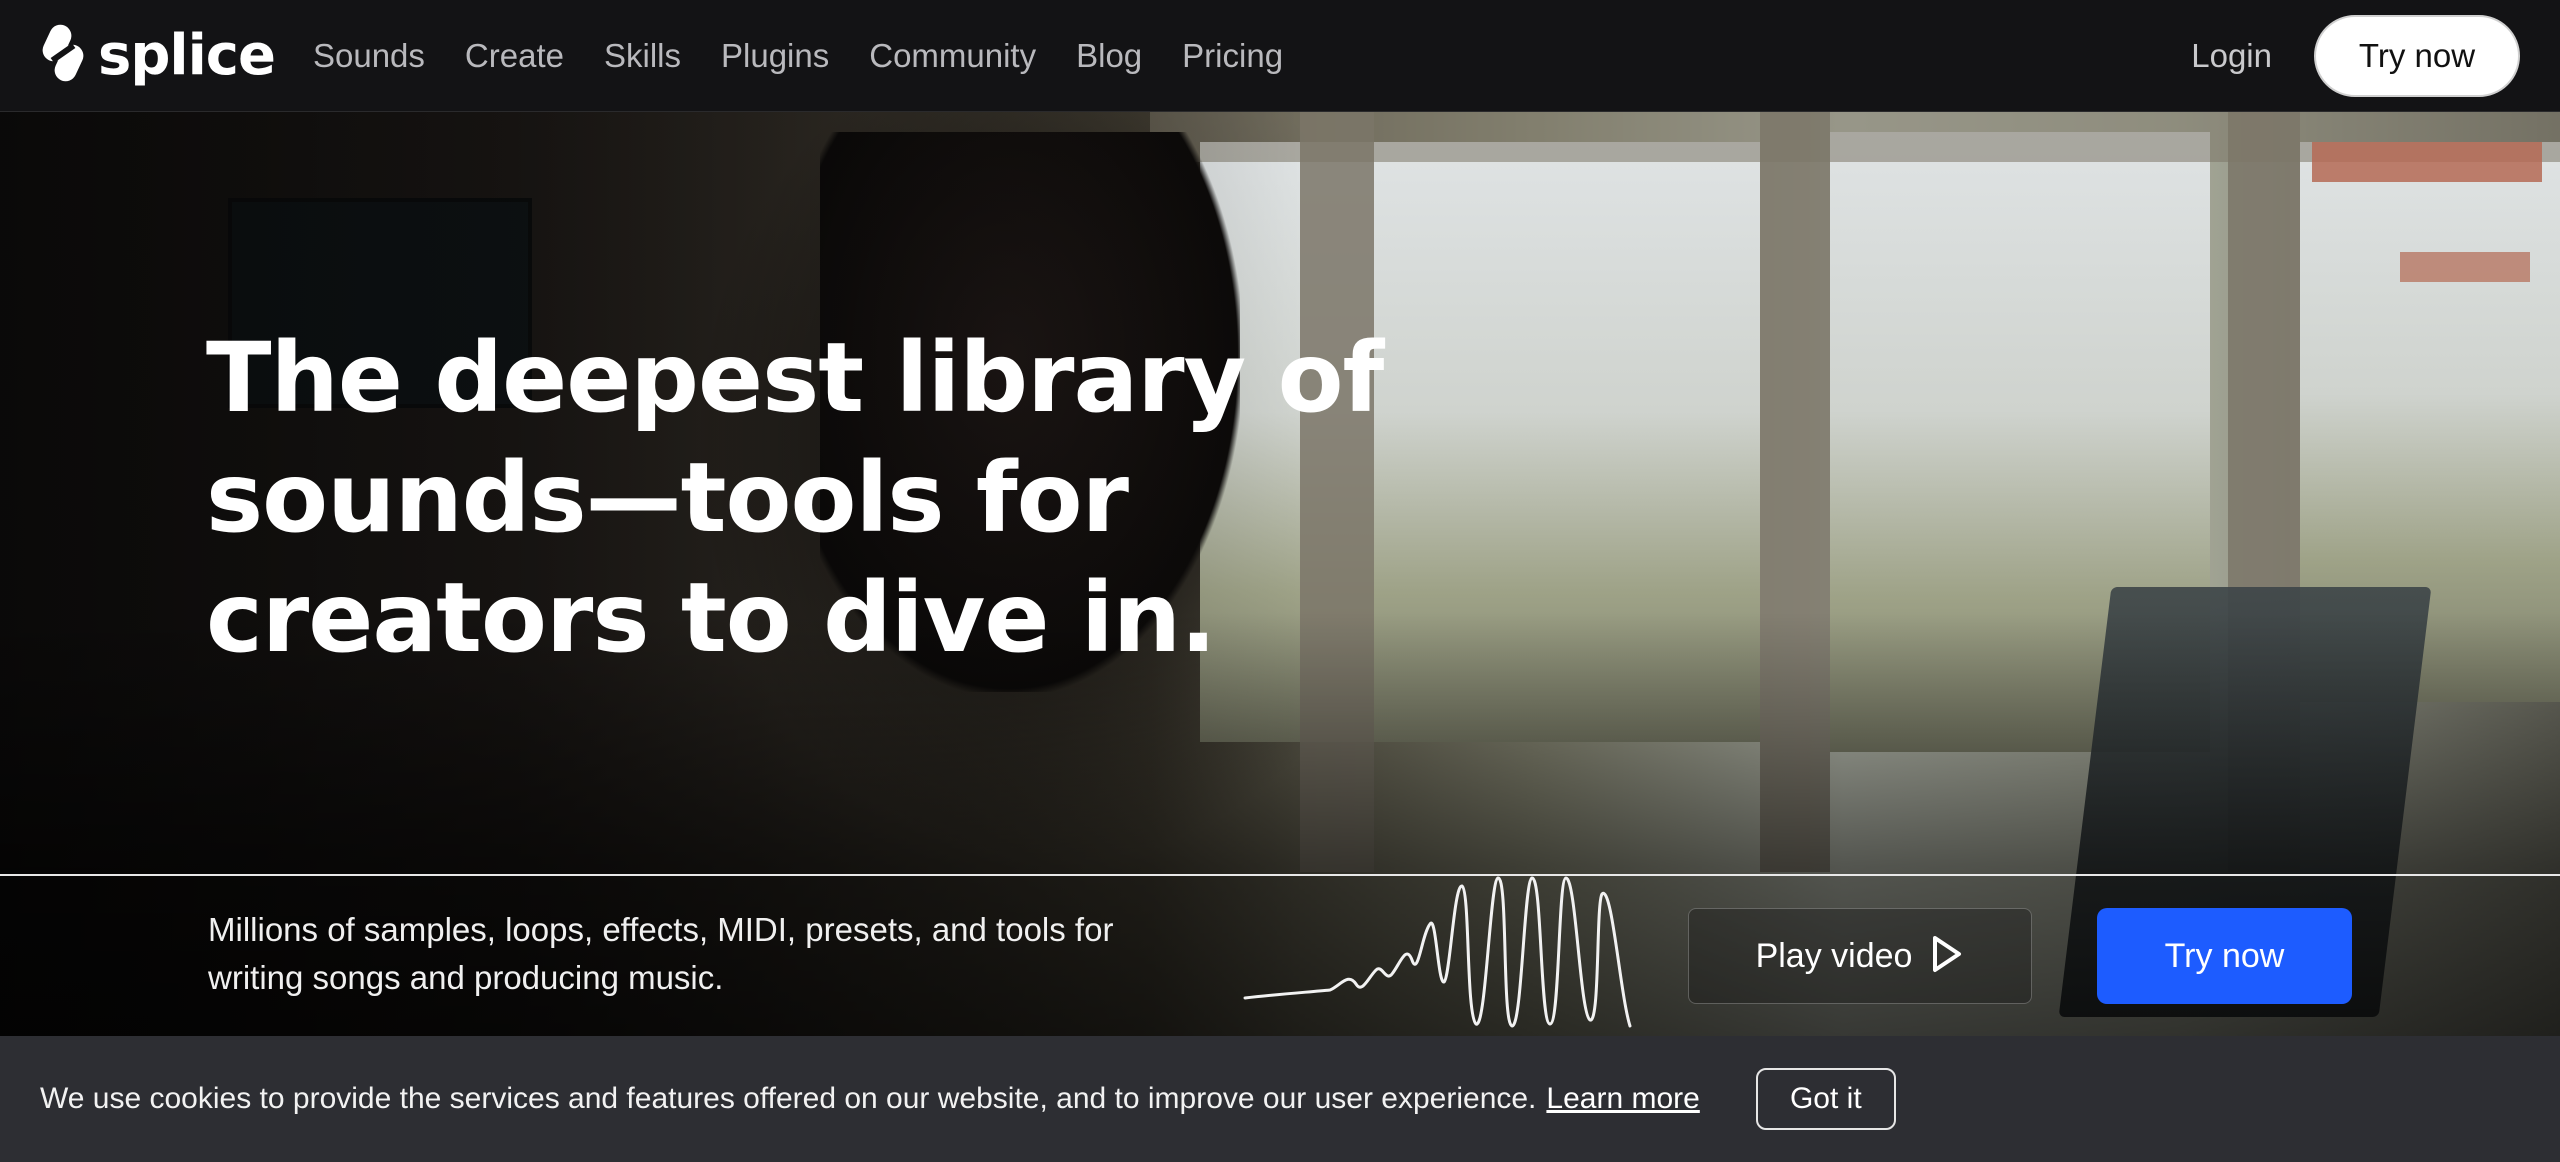 The height and width of the screenshot is (1162, 2560). Describe the element at coordinates (1232, 56) in the screenshot. I see `nav-link-pricing: Pricing` at that location.